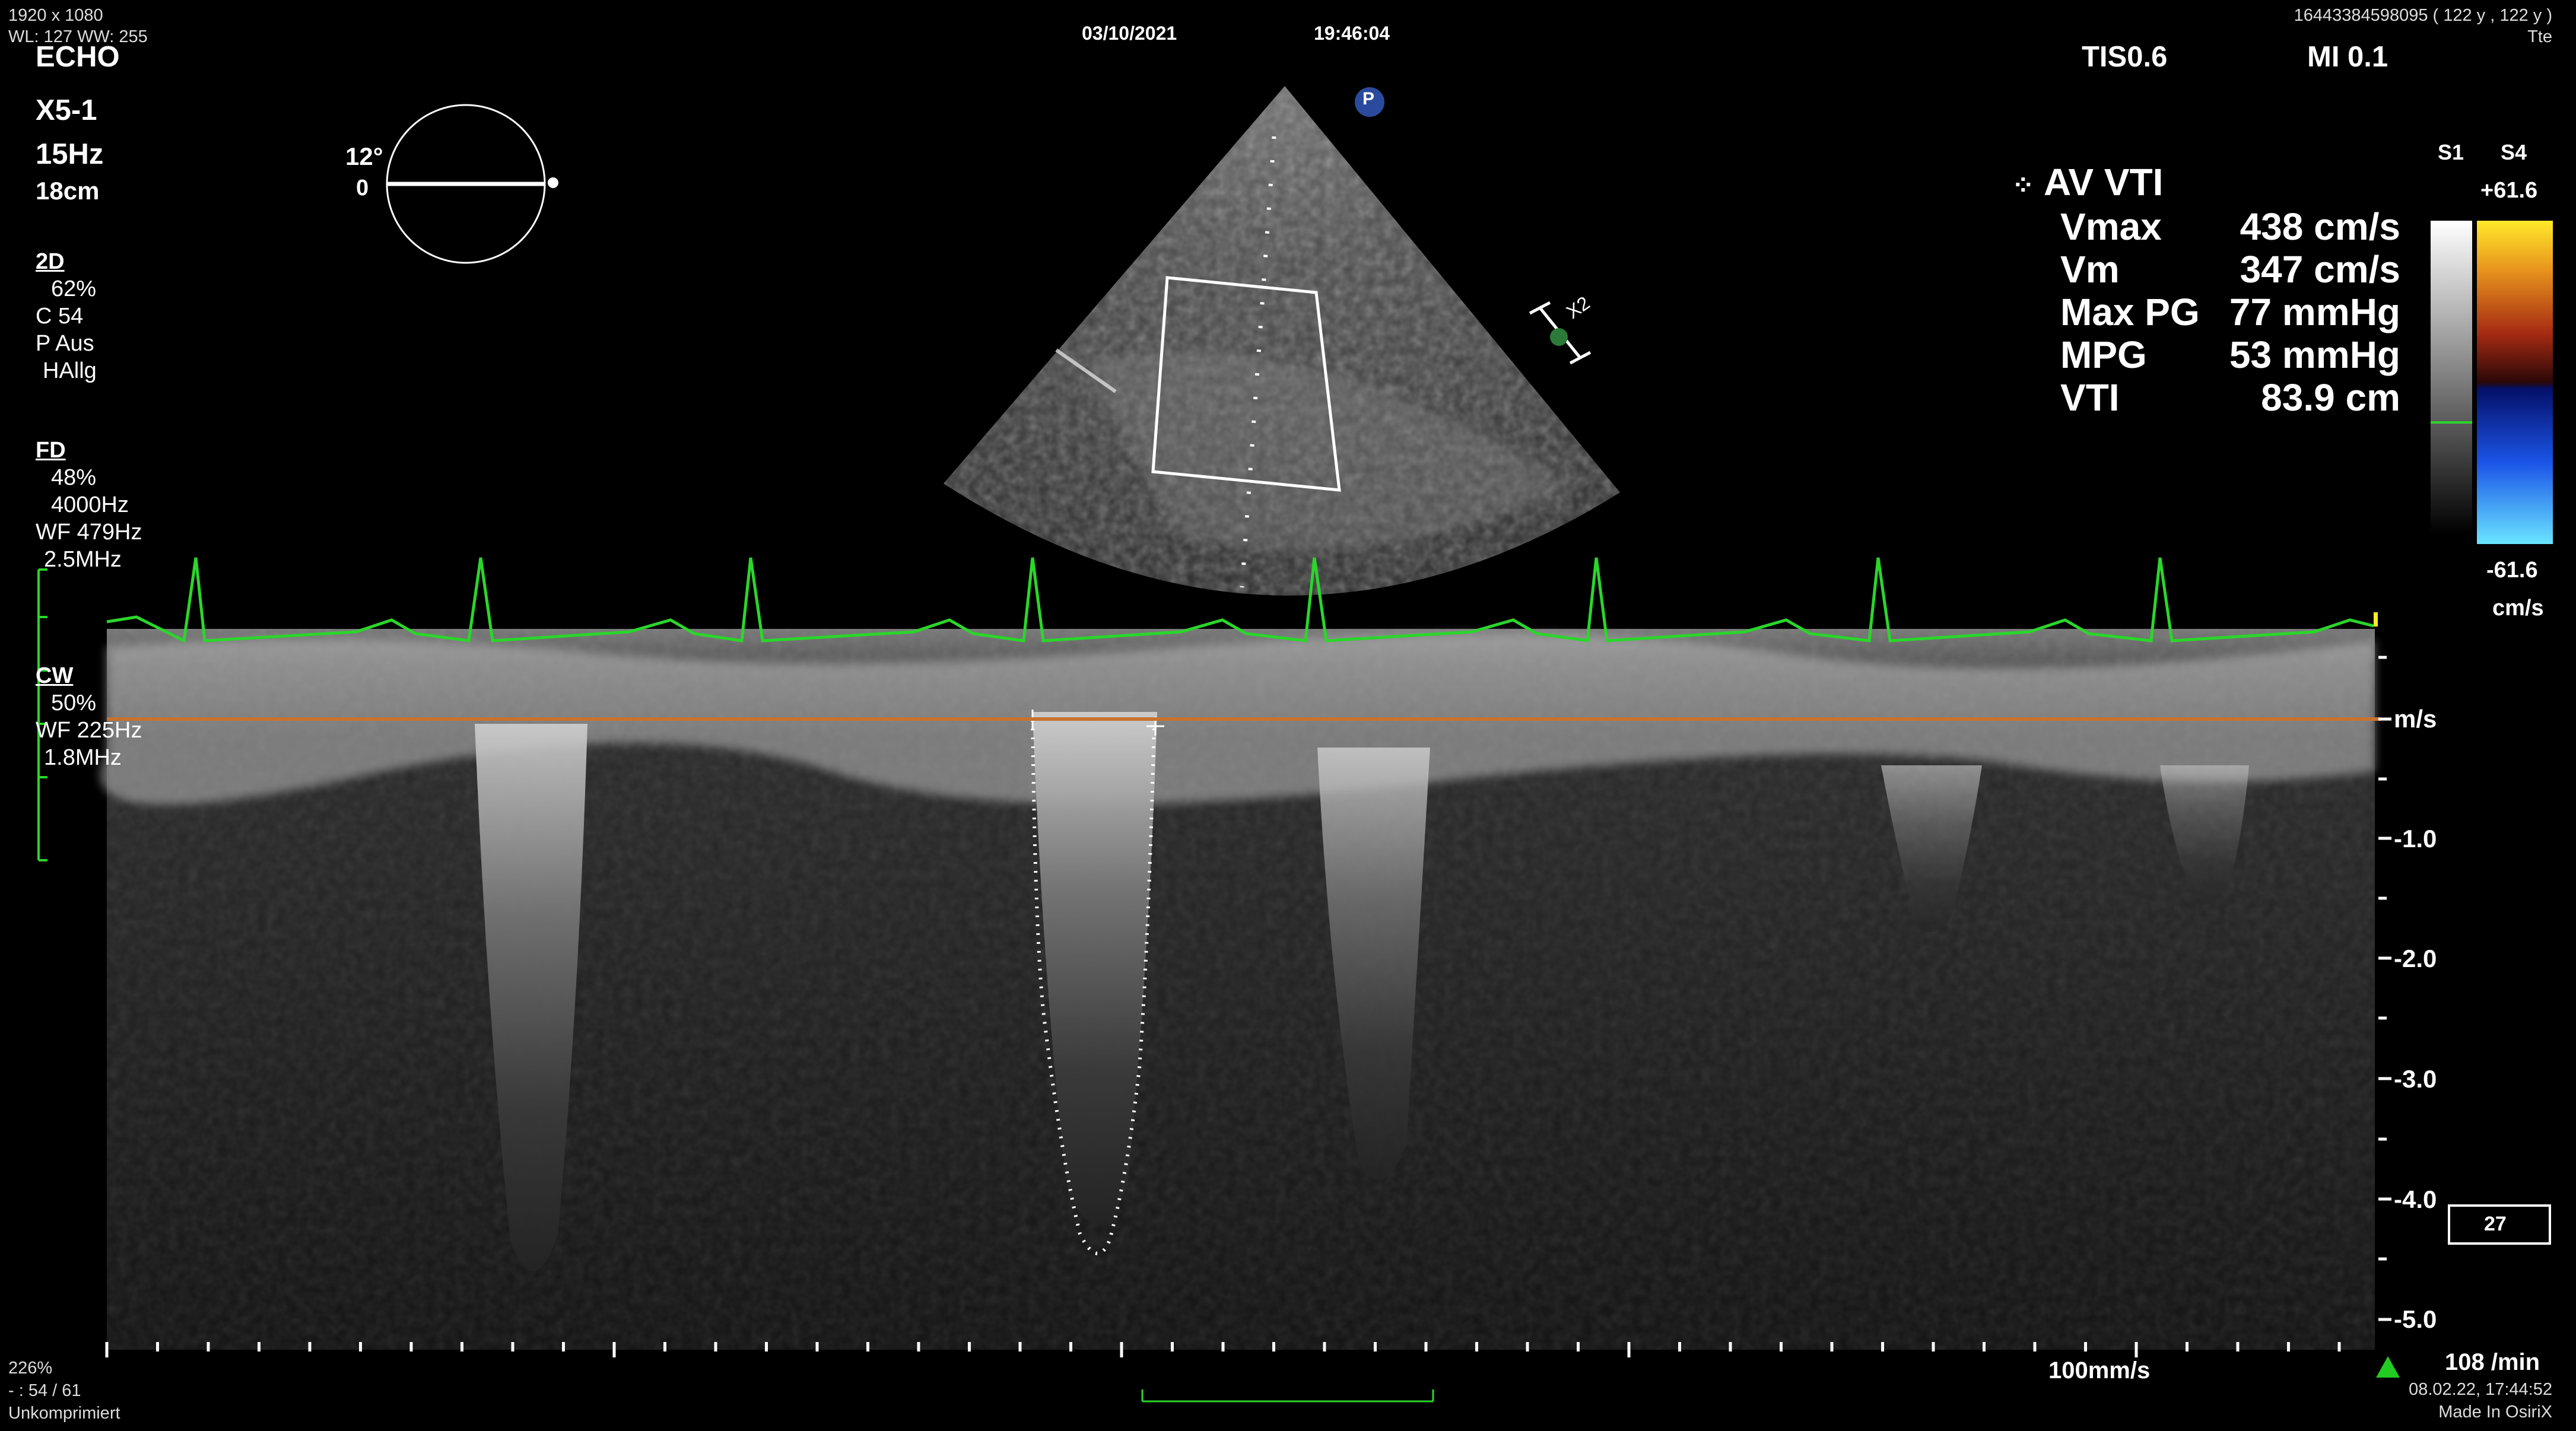 This screenshot has width=2576, height=1431. Describe the element at coordinates (65, 343) in the screenshot. I see `param-2d-persistence: P Aus` at that location.